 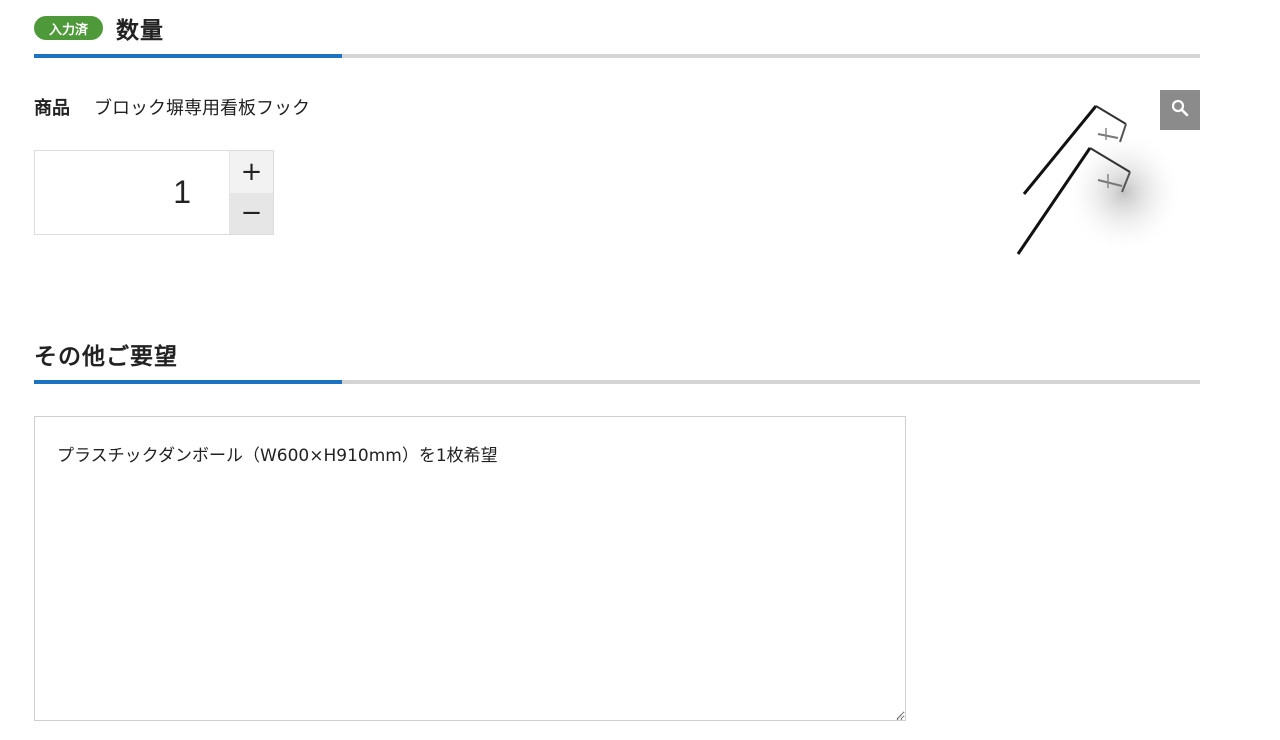 What do you see at coordinates (617, 354) in the screenshot?
I see `other-requests-title-row: その他ご要望` at bounding box center [617, 354].